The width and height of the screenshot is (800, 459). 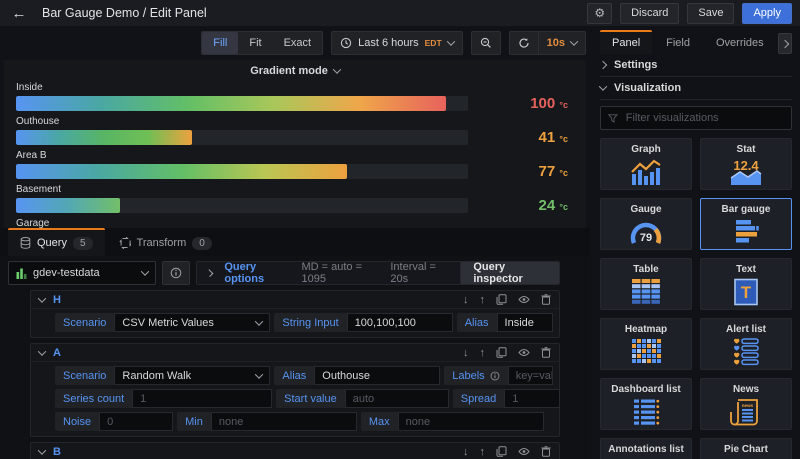 What do you see at coordinates (57, 299) in the screenshot?
I see `query-ref: H` at bounding box center [57, 299].